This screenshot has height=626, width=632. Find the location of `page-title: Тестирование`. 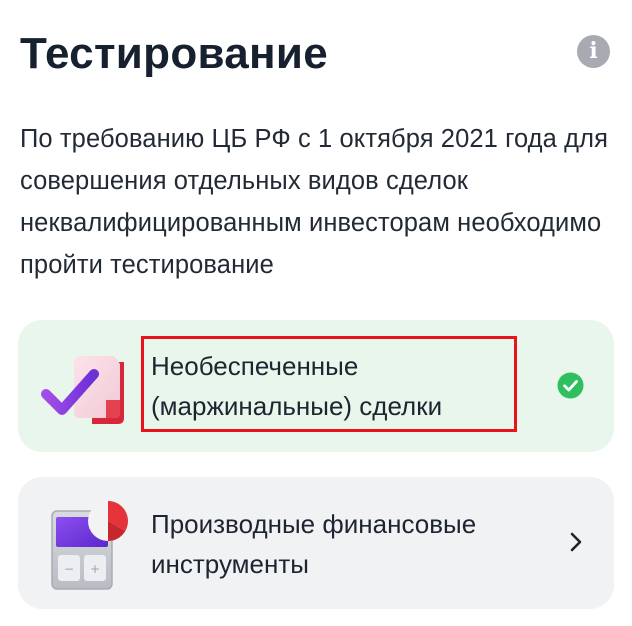

page-title: Тестирование is located at coordinates (174, 53).